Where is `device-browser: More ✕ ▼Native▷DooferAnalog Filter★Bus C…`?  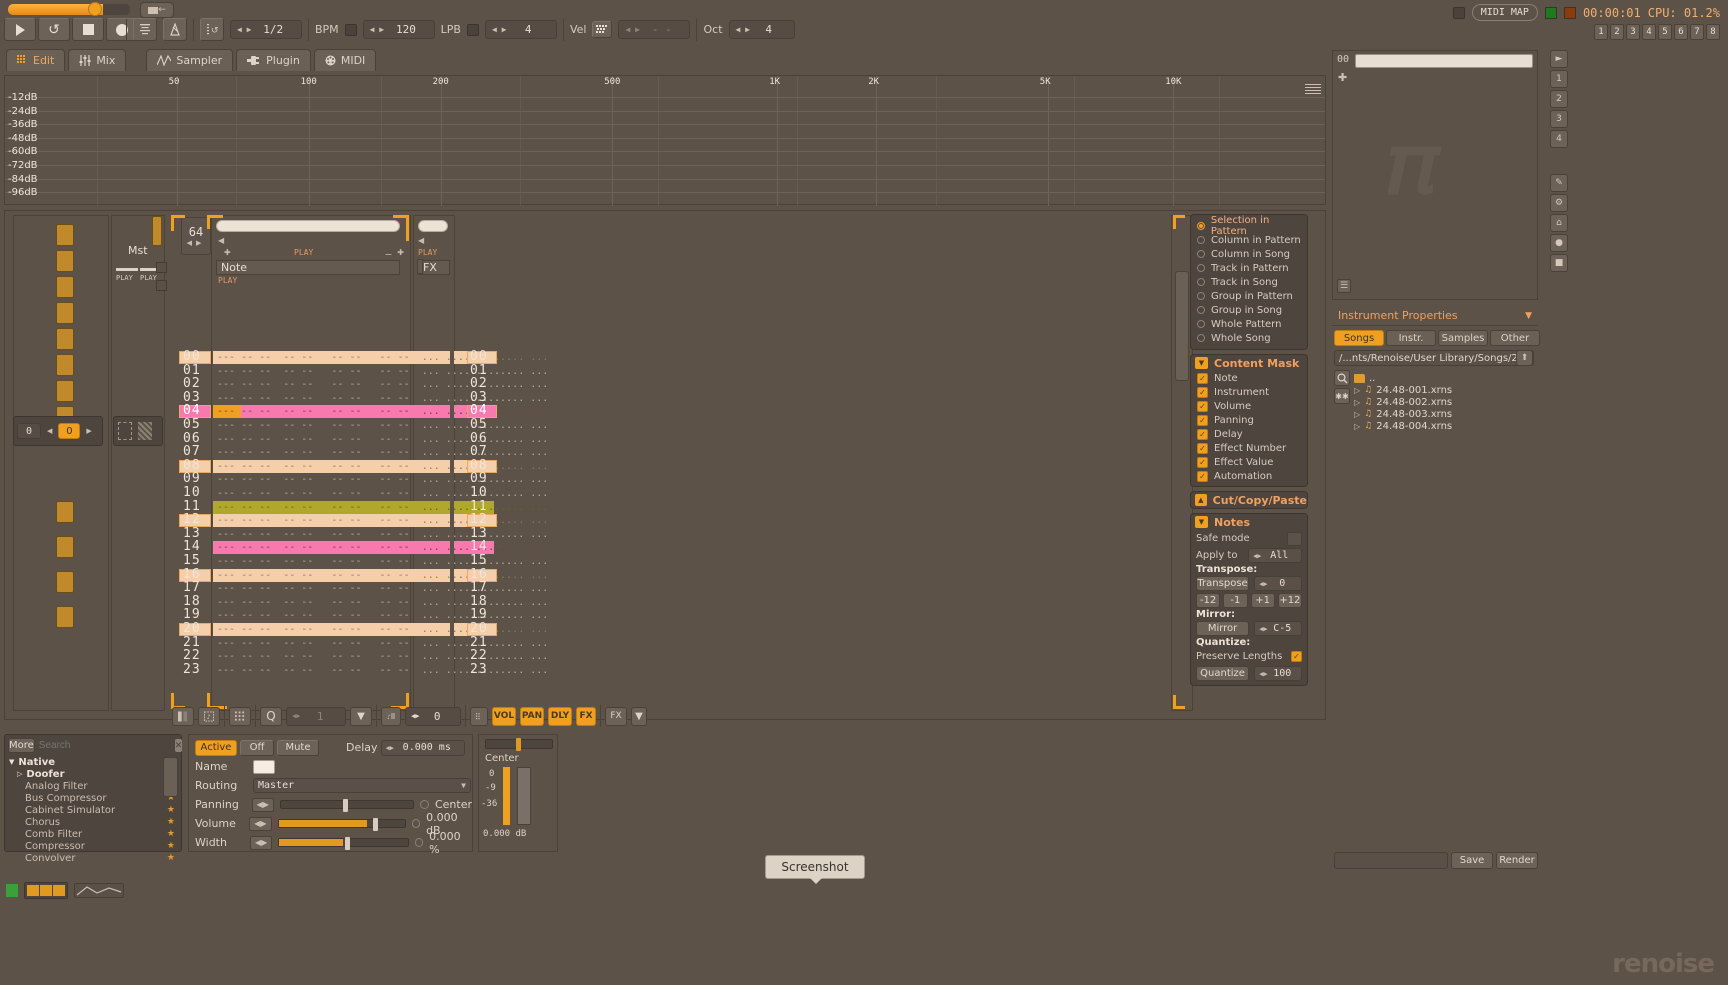 device-browser: More ✕ ▼Native▷DooferAnalog Filter★Bus C… is located at coordinates (93, 799).